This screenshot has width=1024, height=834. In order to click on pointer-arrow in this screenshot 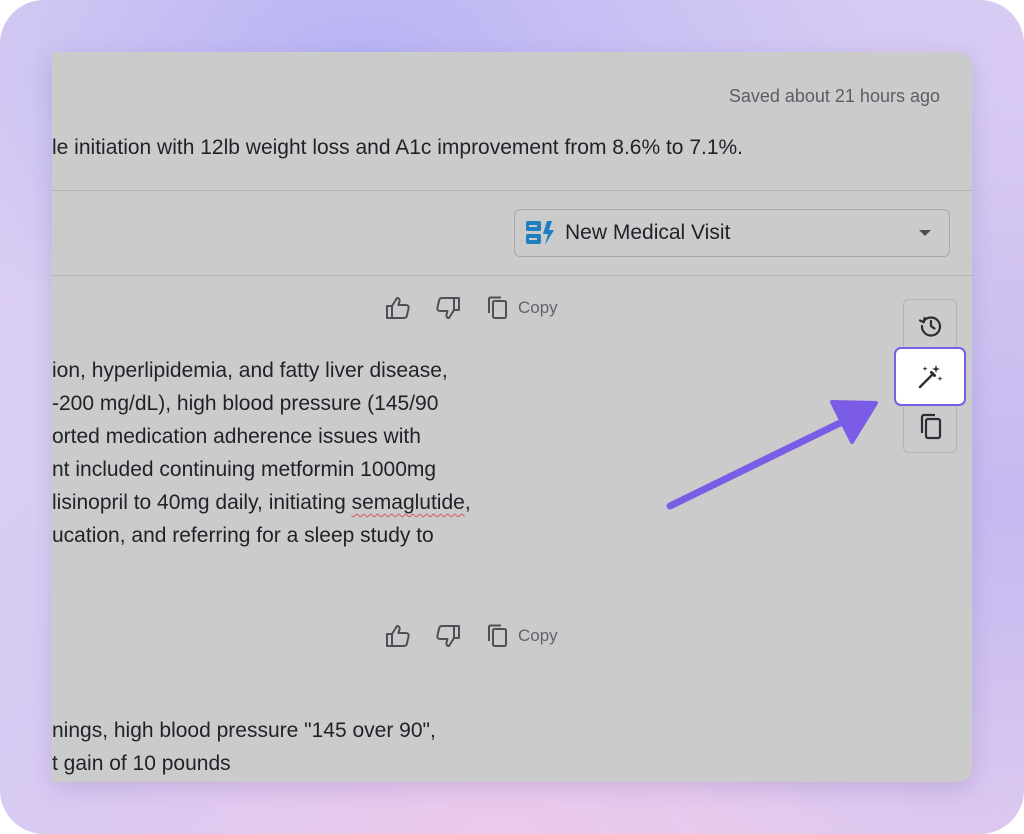, I will do `click(772, 455)`.